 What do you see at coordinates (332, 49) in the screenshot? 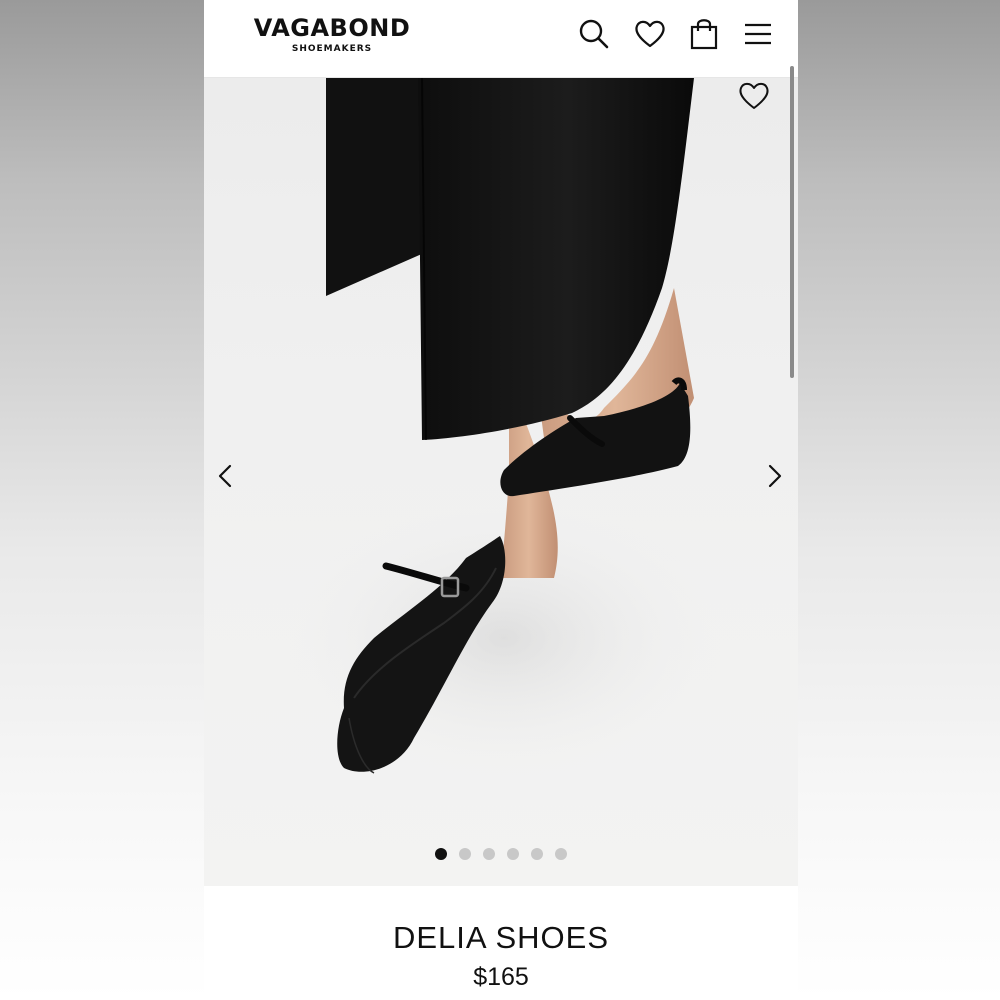
I see `brand-subtitle: SHOEMAKERS` at bounding box center [332, 49].